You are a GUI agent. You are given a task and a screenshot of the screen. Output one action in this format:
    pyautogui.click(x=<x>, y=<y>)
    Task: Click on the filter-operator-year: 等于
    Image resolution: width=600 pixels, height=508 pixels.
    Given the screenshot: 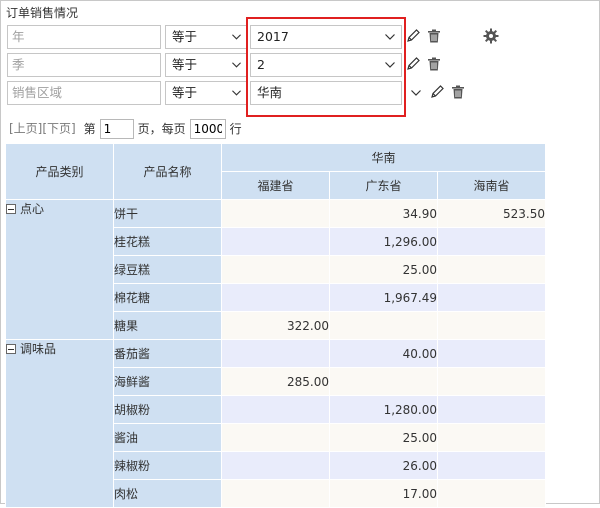 What is the action you would take?
    pyautogui.click(x=206, y=37)
    